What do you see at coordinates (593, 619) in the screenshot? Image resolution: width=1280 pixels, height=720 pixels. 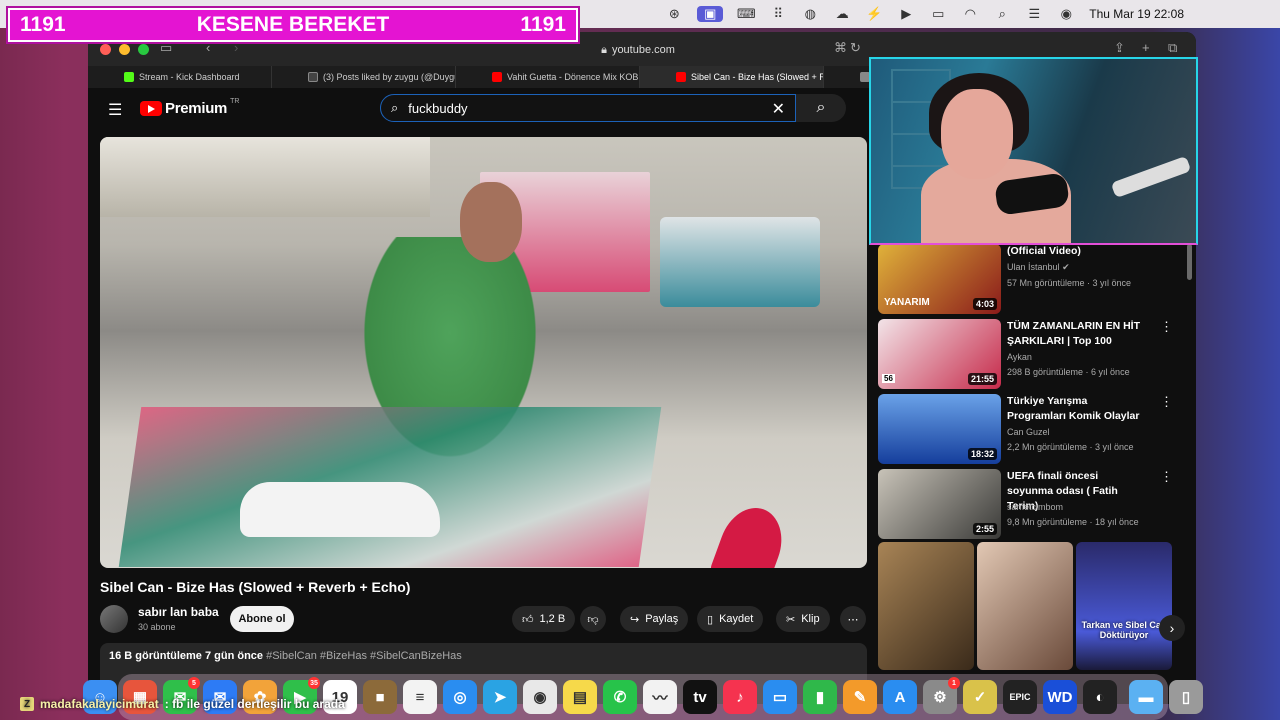 I see `dislike-button: 👎︎` at bounding box center [593, 619].